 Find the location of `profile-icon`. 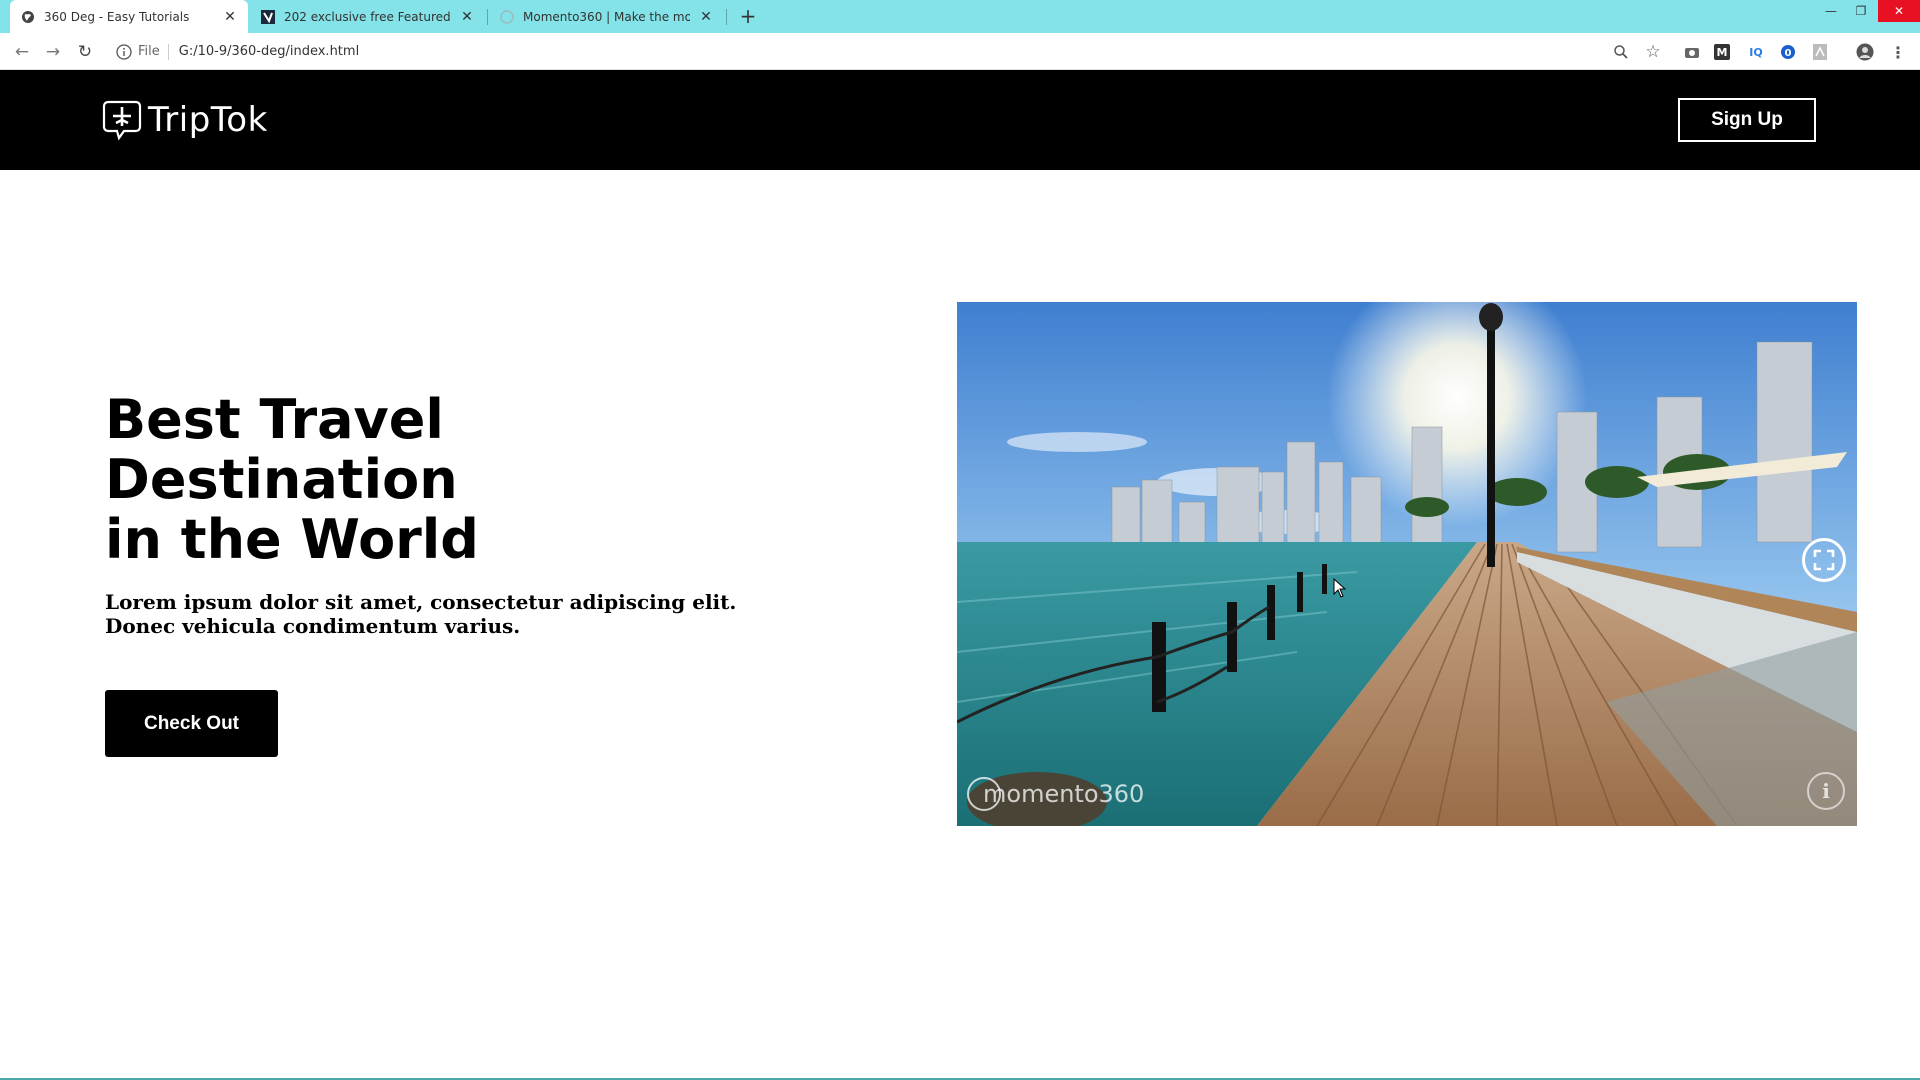

profile-icon is located at coordinates (1865, 52).